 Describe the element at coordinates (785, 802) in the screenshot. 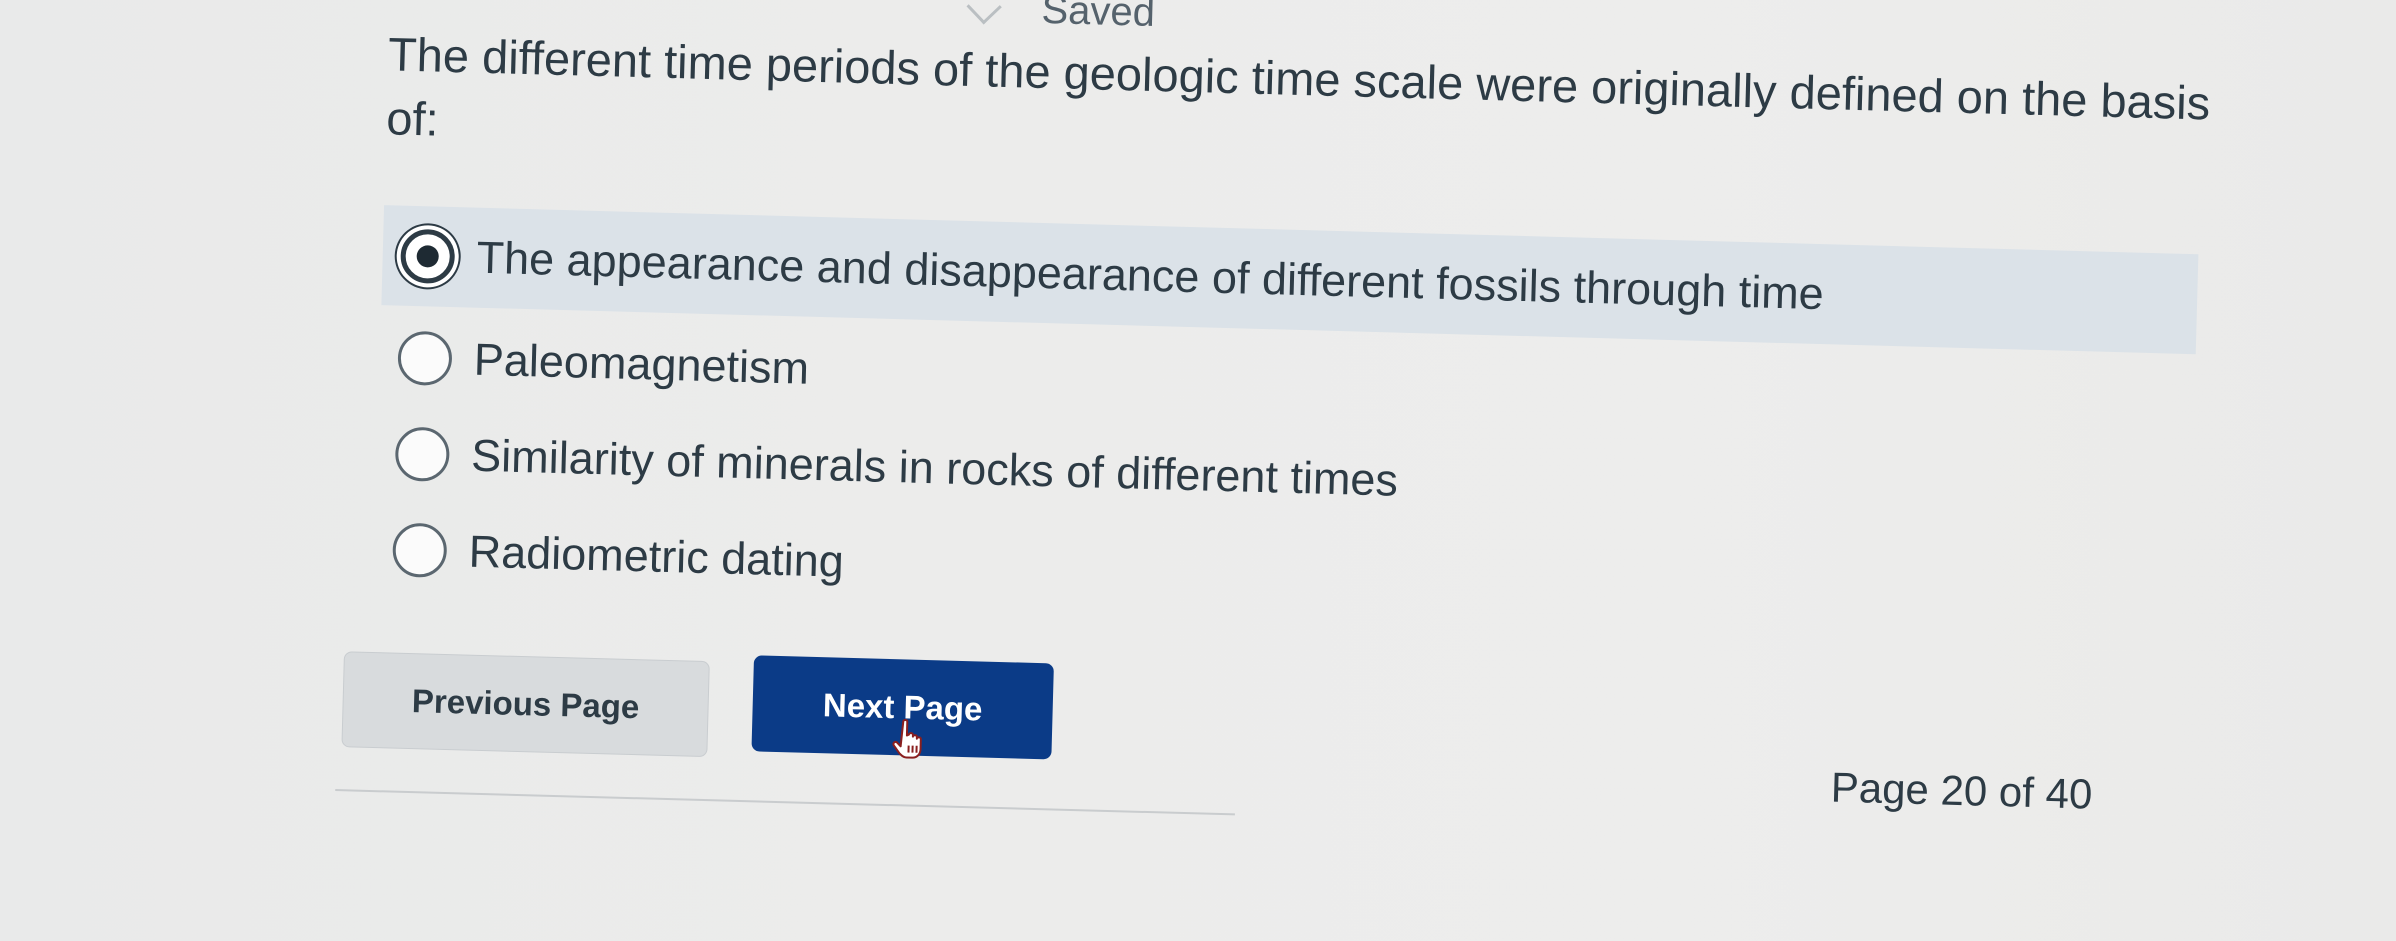

I see `divider` at that location.